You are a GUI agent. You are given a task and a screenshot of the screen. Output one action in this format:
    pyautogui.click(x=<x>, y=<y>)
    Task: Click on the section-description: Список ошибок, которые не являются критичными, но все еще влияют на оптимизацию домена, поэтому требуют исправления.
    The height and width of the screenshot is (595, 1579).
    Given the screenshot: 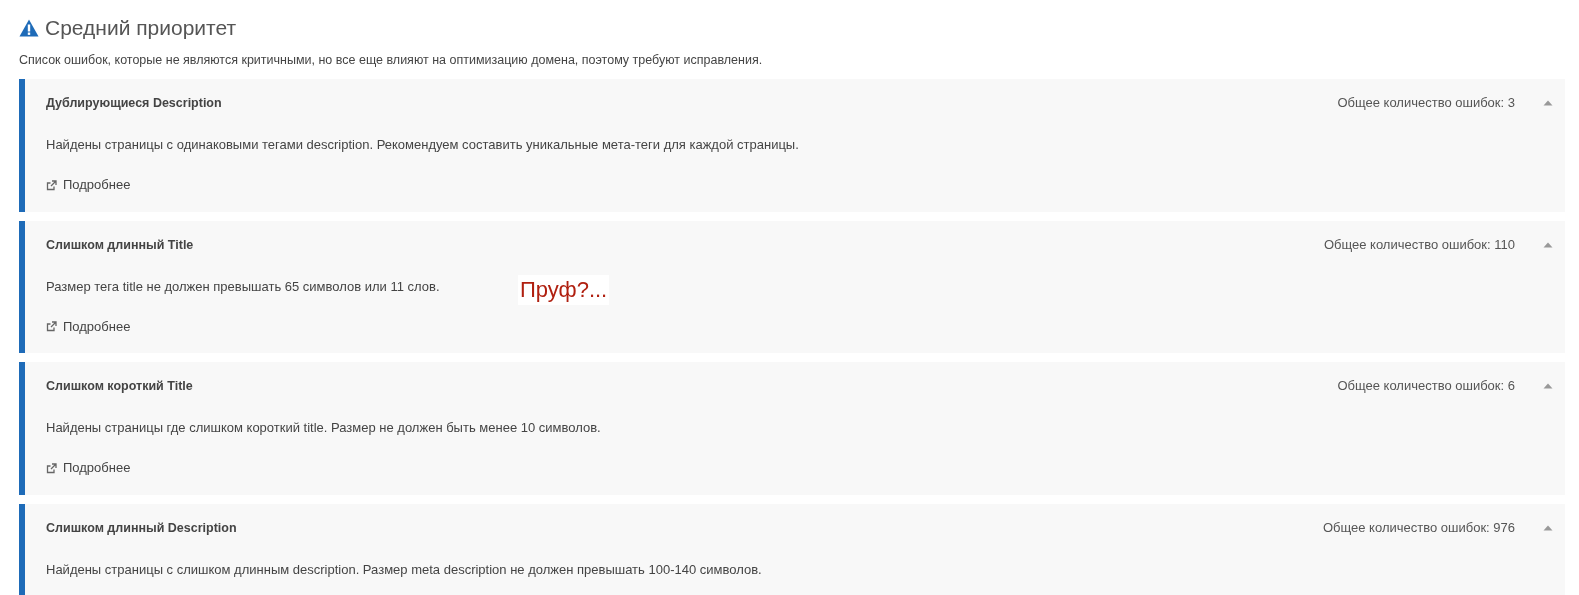 What is the action you would take?
    pyautogui.click(x=391, y=60)
    